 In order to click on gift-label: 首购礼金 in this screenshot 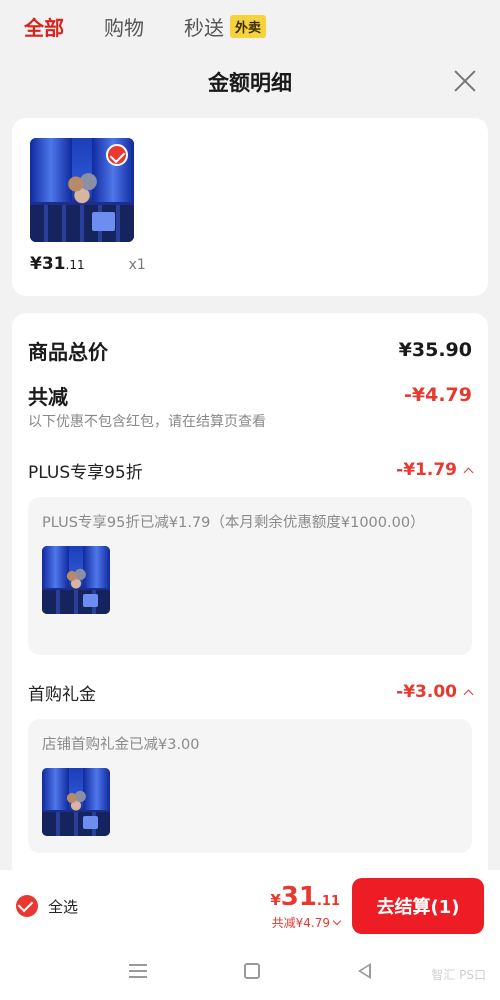, I will do `click(62, 694)`.